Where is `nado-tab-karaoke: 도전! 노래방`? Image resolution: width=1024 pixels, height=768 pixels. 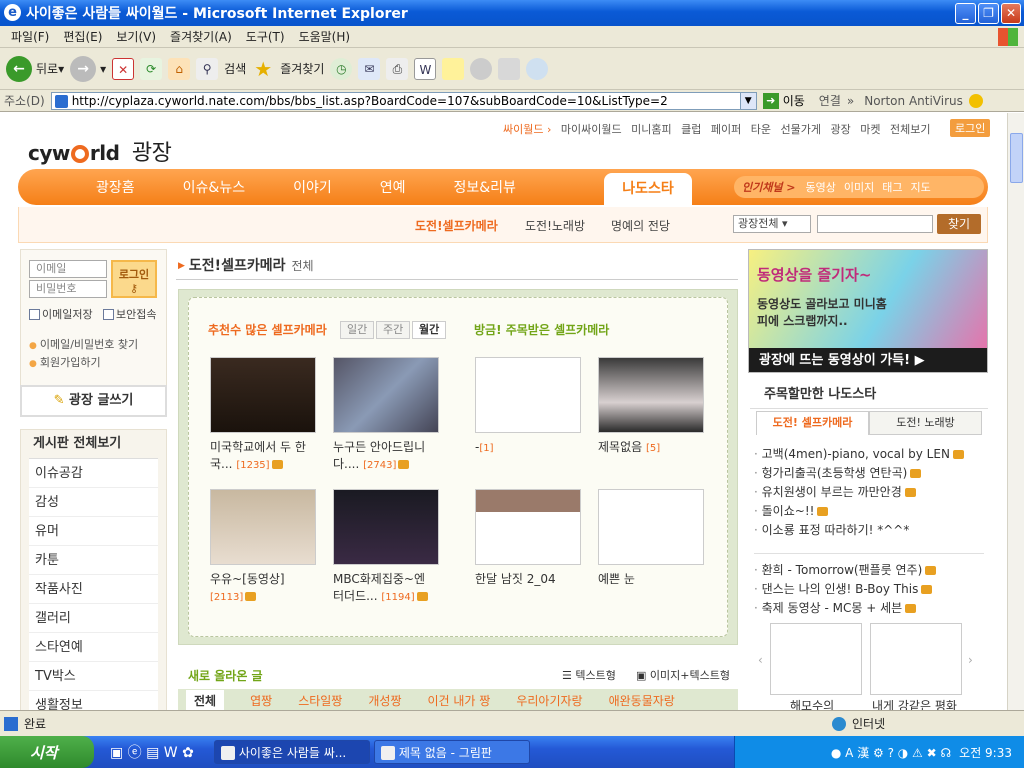 nado-tab-karaoke: 도전! 노래방 is located at coordinates (925, 423).